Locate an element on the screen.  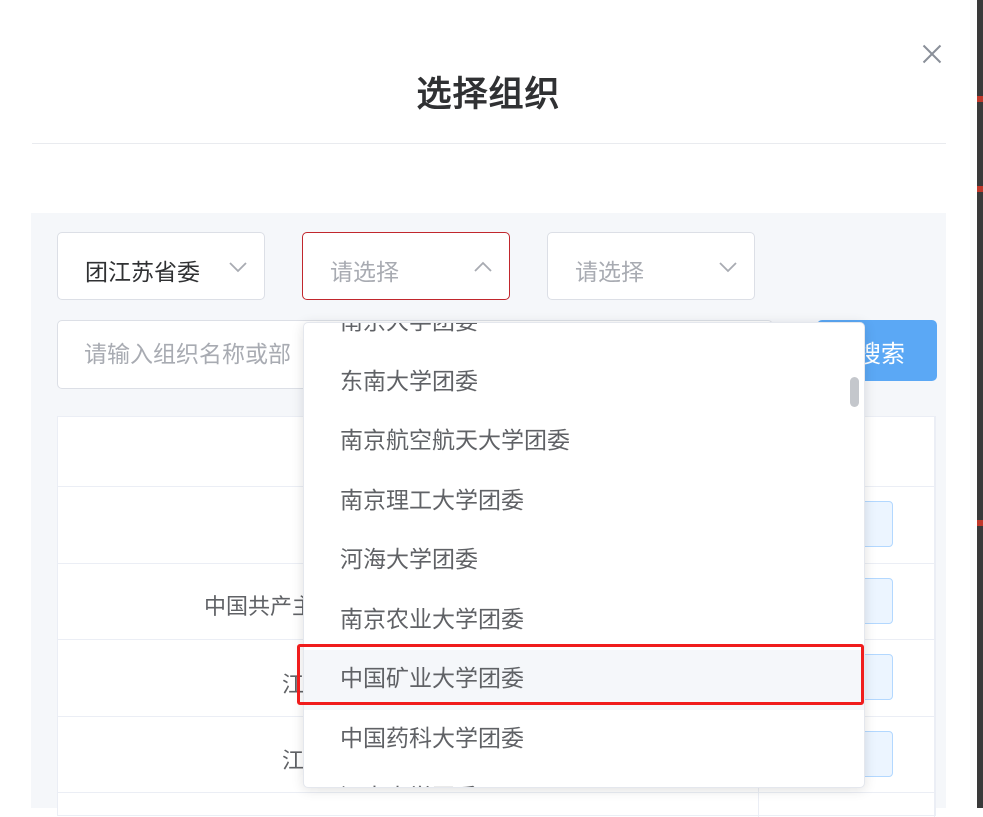
background-window-edge is located at coordinates (980, 404).